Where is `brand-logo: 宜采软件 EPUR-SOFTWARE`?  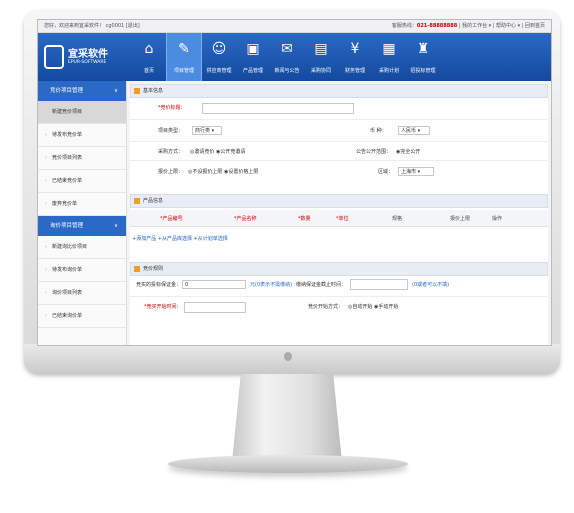 brand-logo: 宜采软件 EPUR-SOFTWARE is located at coordinates (79, 57).